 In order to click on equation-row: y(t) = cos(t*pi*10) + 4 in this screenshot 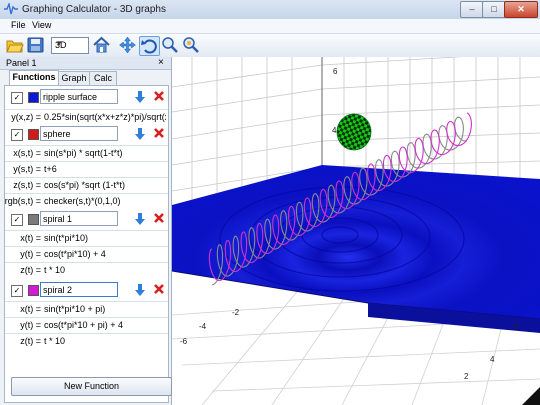, I will do `click(86, 254)`.